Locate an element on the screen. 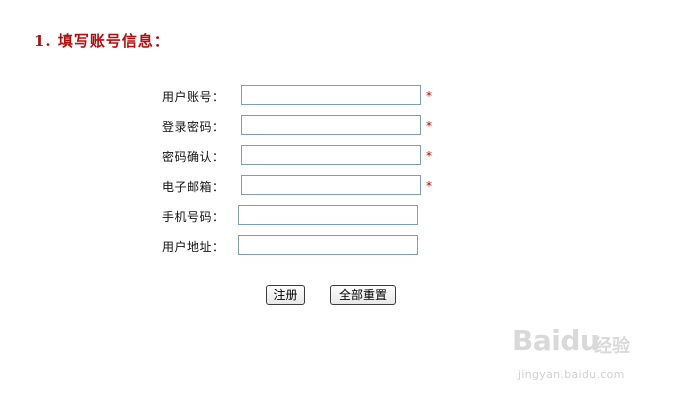  reset-all-button: 全部重置 is located at coordinates (363, 295).